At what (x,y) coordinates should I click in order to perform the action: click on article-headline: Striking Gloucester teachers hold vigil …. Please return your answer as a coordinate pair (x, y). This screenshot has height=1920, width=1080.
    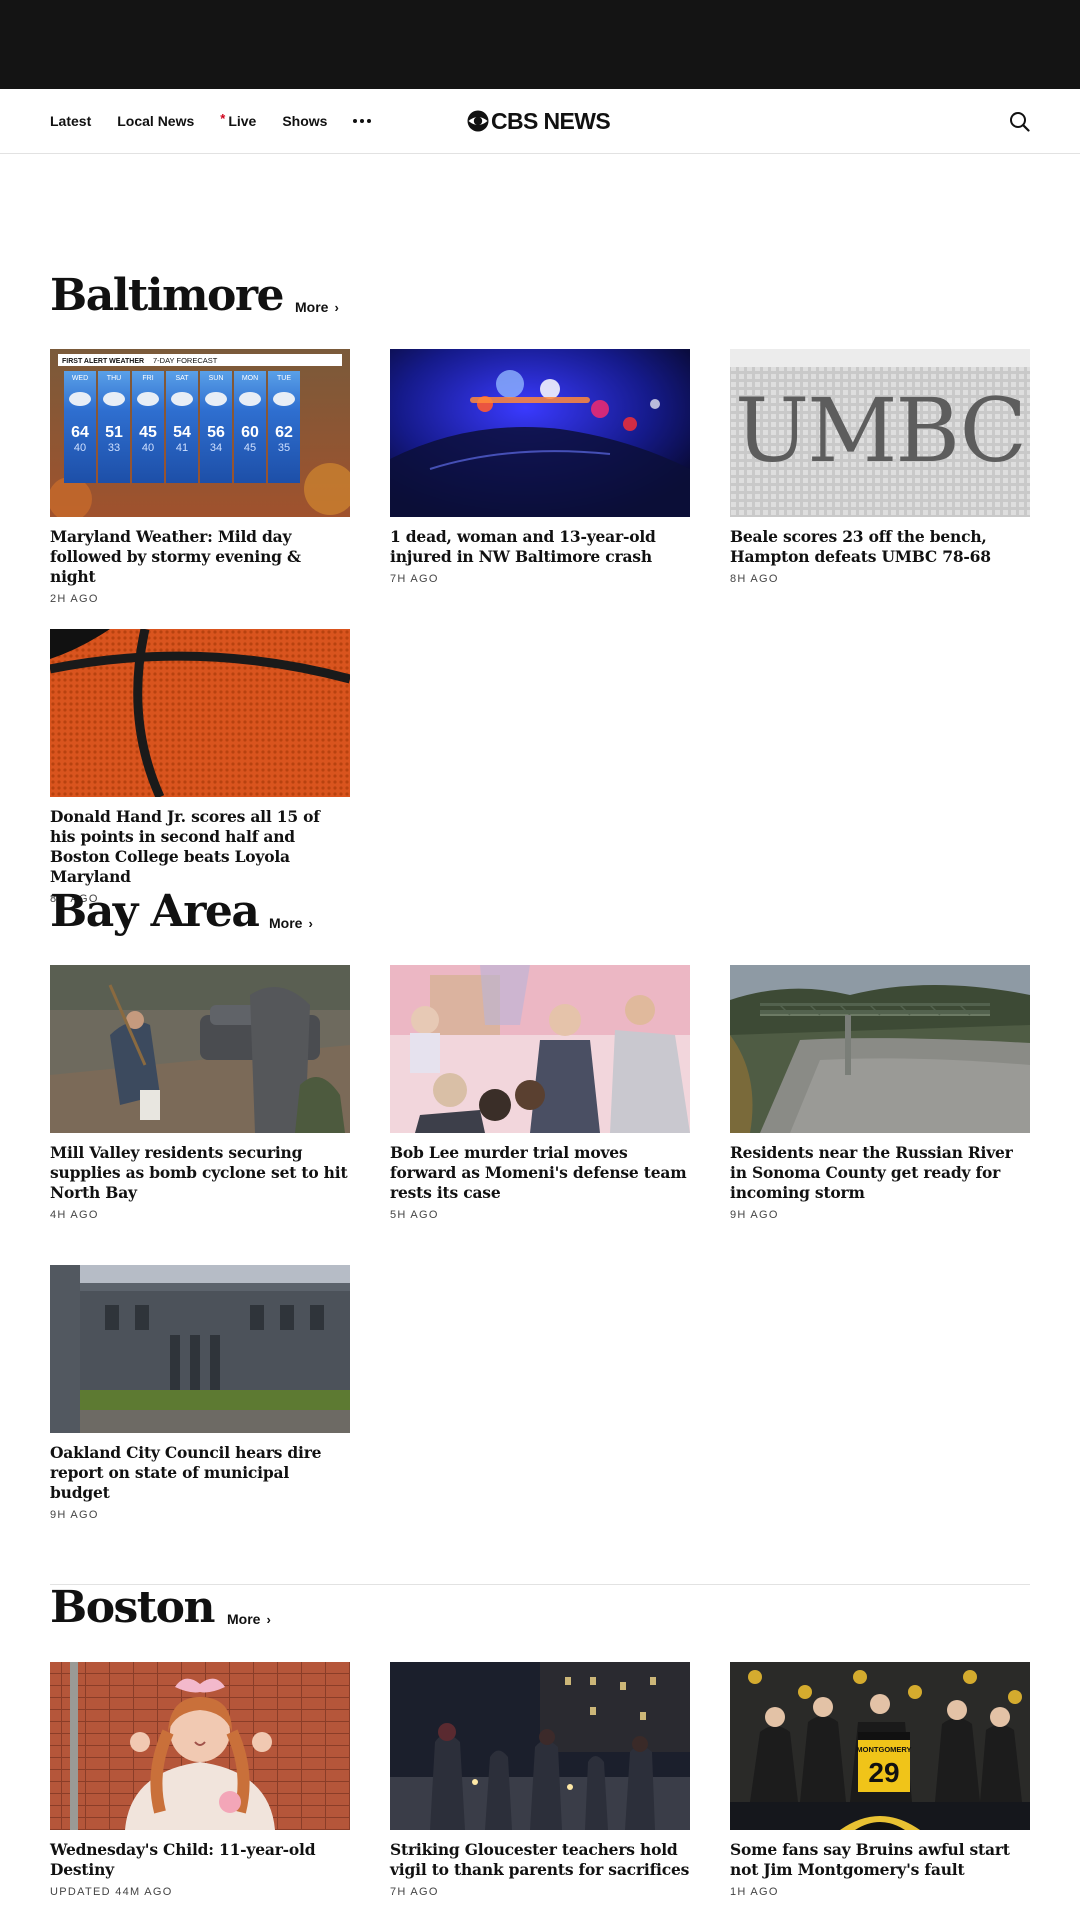
    Looking at the image, I should click on (540, 1859).